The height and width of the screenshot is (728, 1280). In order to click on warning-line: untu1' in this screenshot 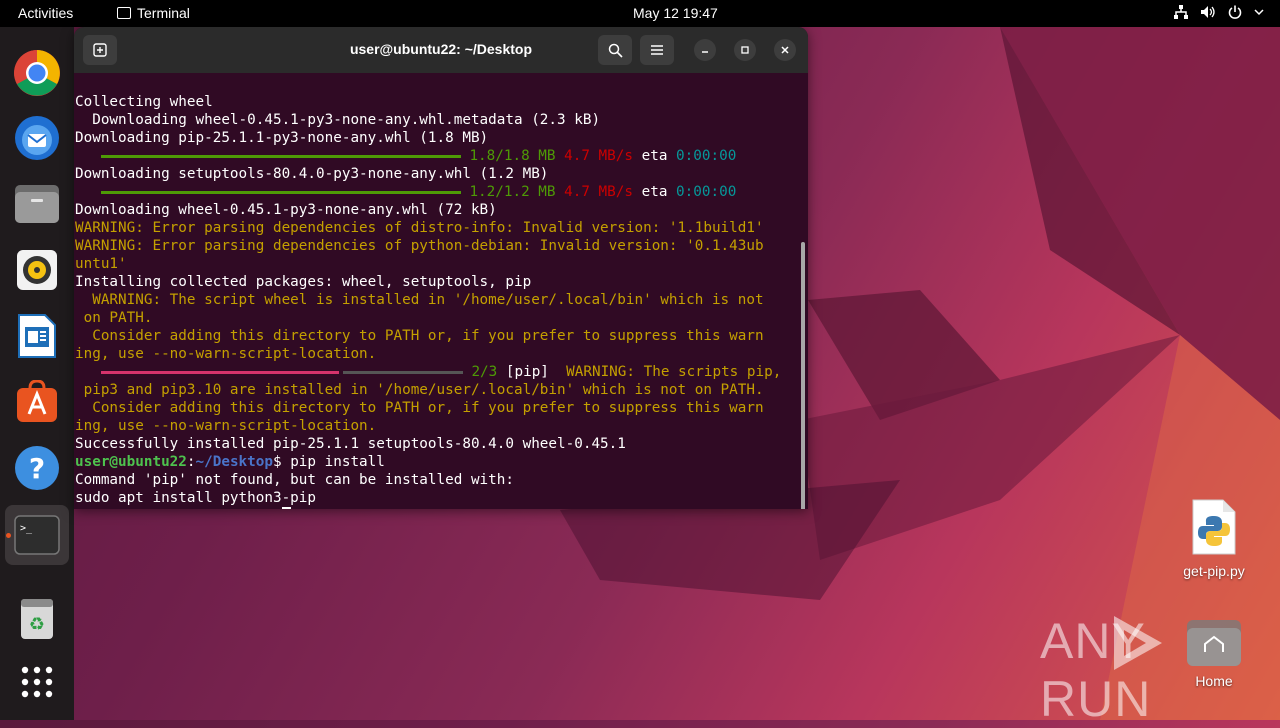, I will do `click(101, 264)`.